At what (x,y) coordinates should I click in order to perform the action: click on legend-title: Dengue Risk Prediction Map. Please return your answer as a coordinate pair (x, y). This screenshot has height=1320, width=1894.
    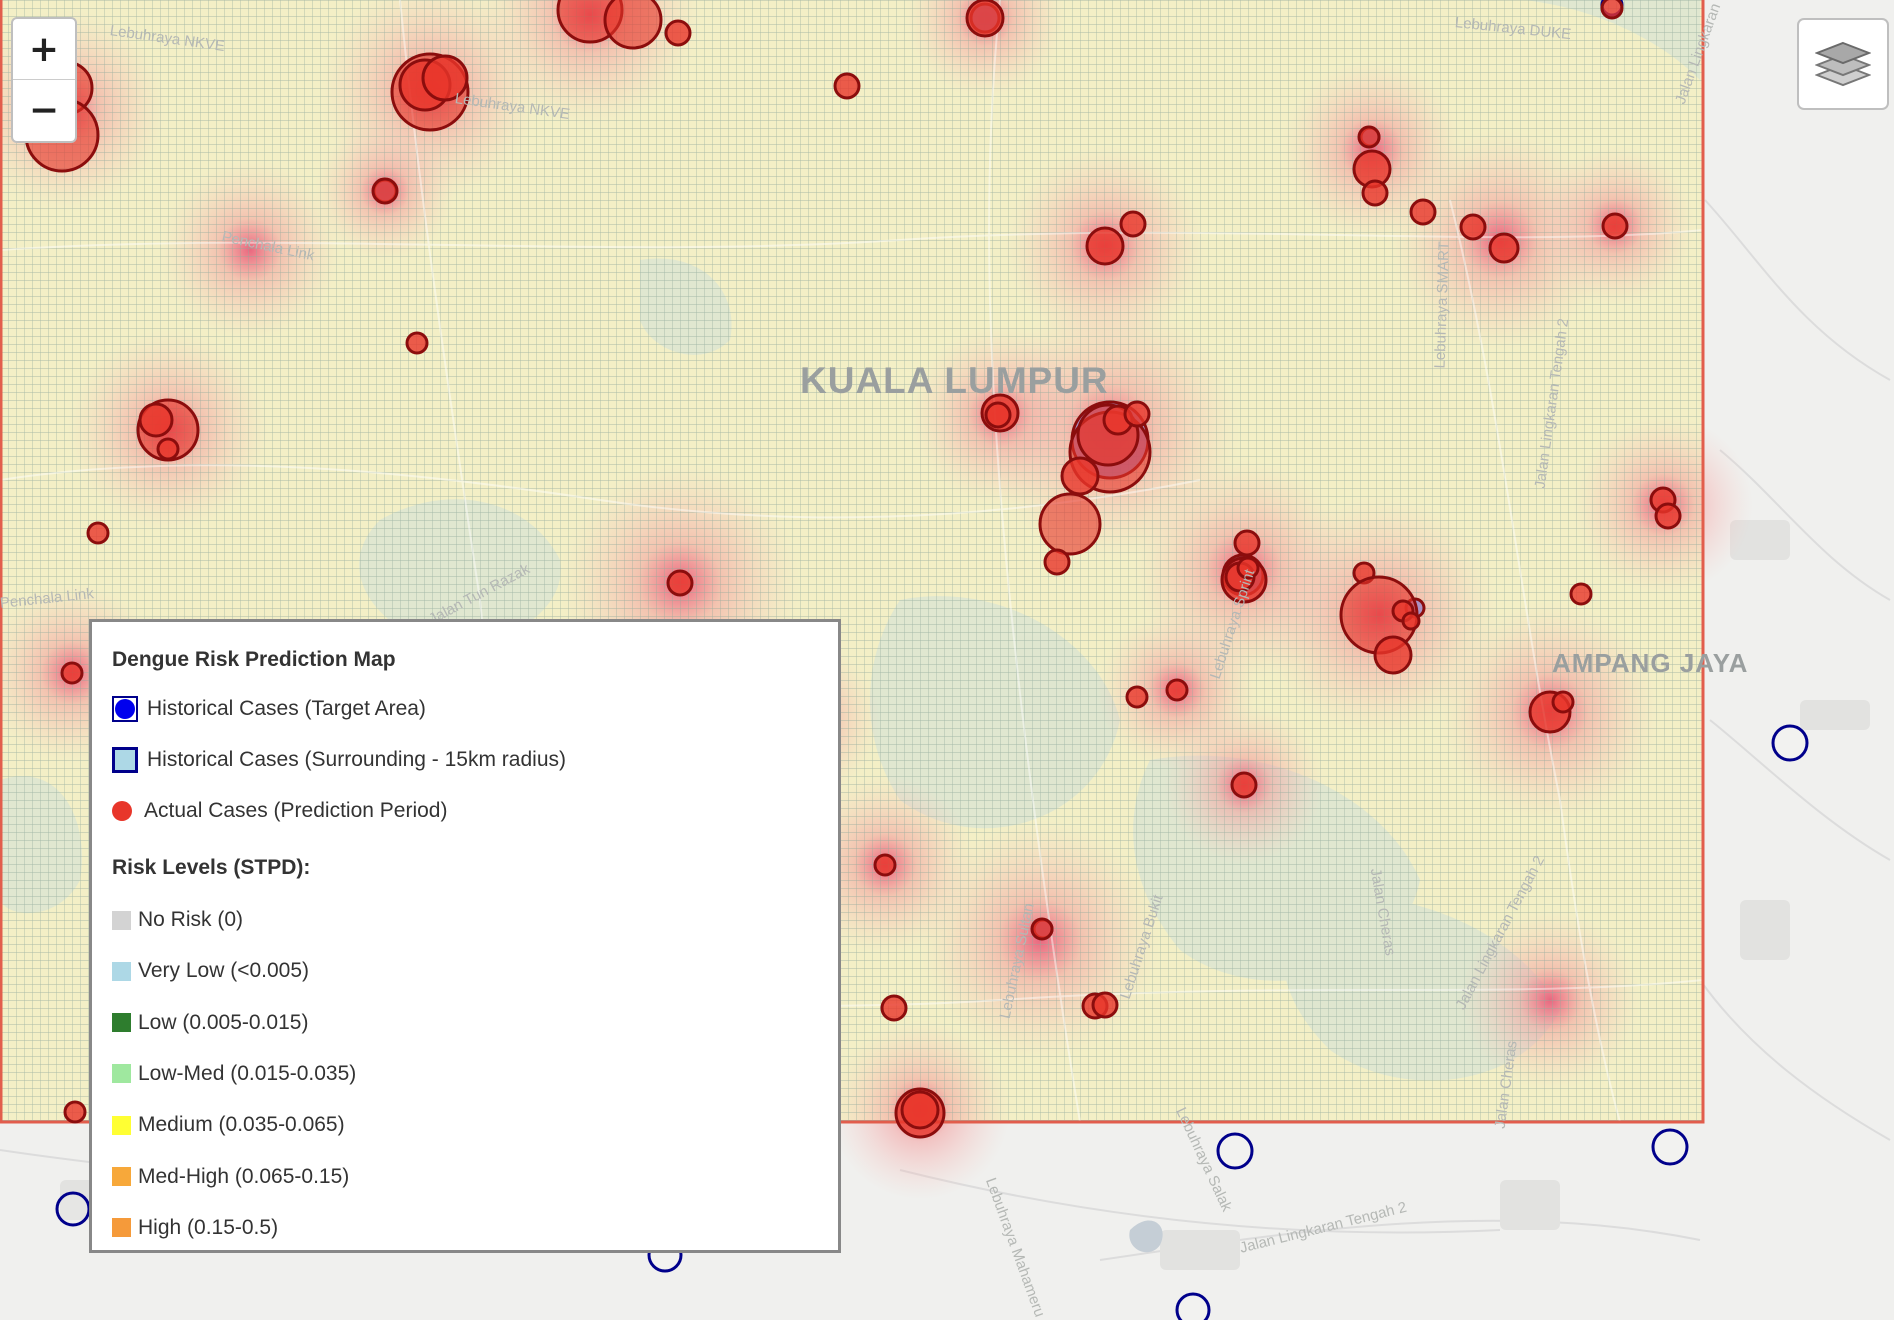
    Looking at the image, I should click on (254, 659).